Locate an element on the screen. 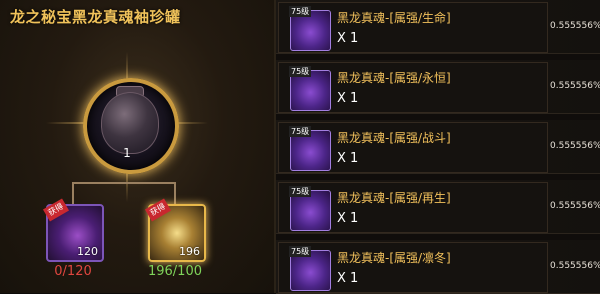  item-frame: 75级 黑龙真魂-[属强/战斗] X 1 is located at coordinates (413, 147).